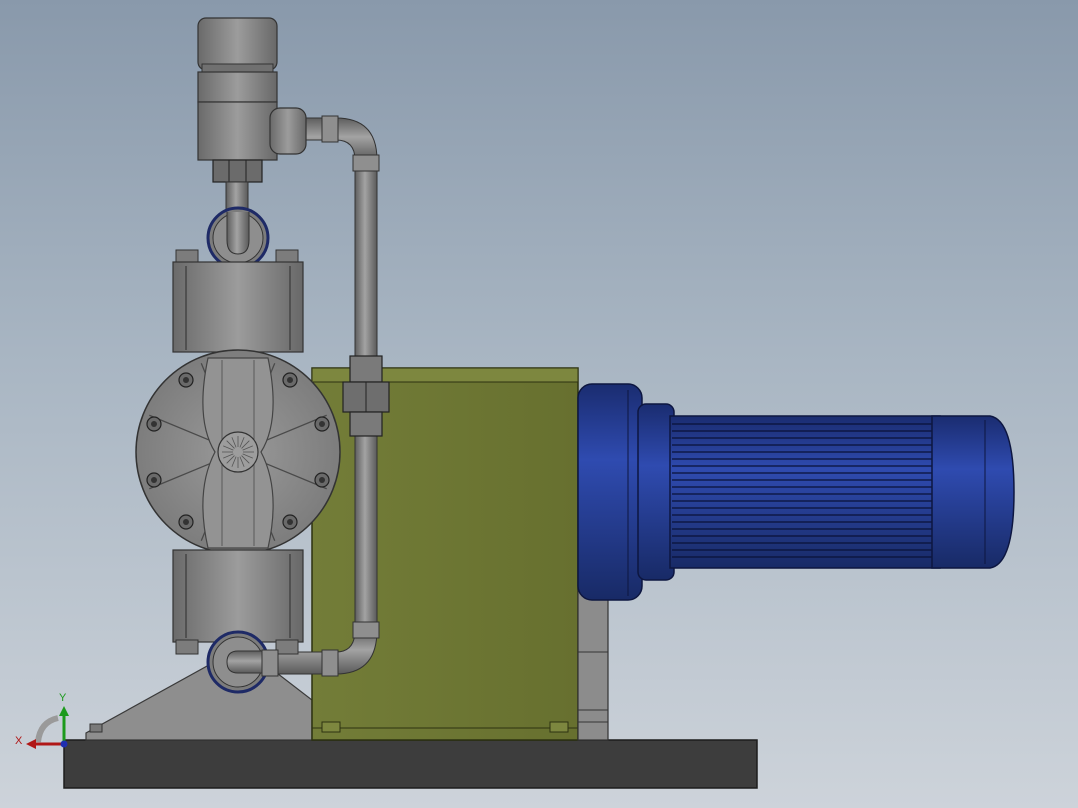  What do you see at coordinates (973, 492) in the screenshot?
I see `motor-fan-cover` at bounding box center [973, 492].